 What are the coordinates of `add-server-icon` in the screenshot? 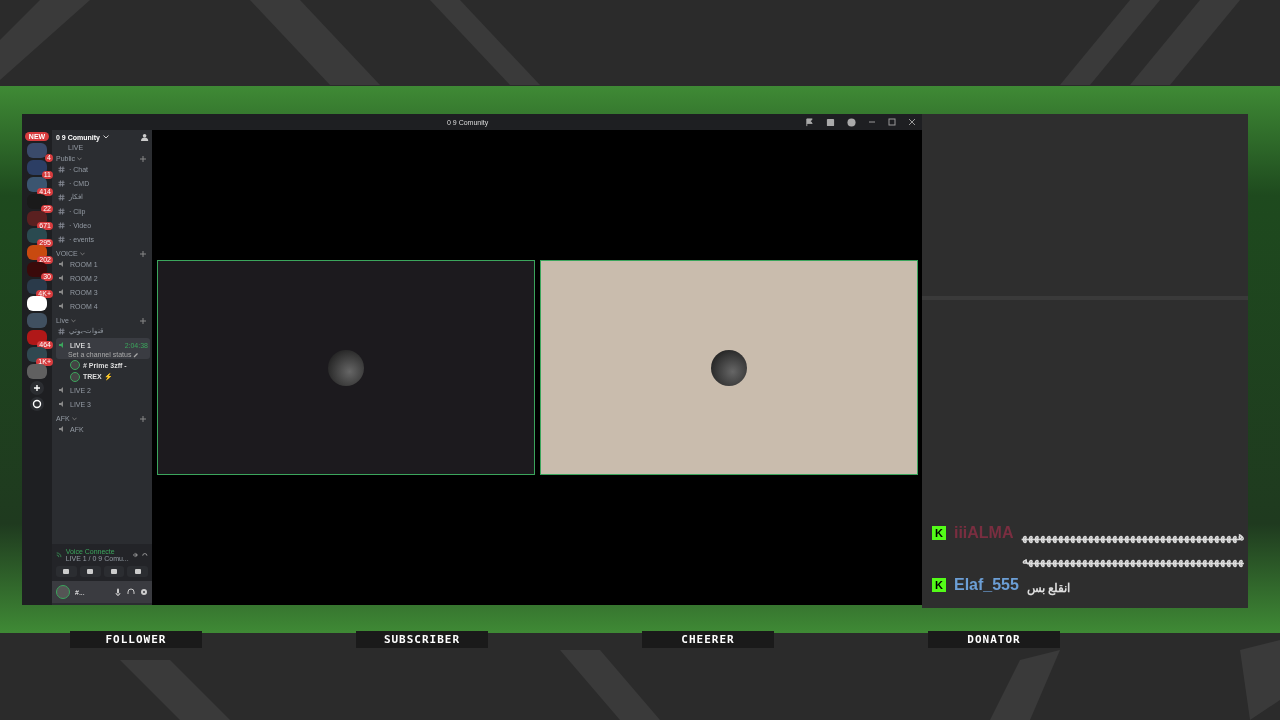 It's located at (37, 388).